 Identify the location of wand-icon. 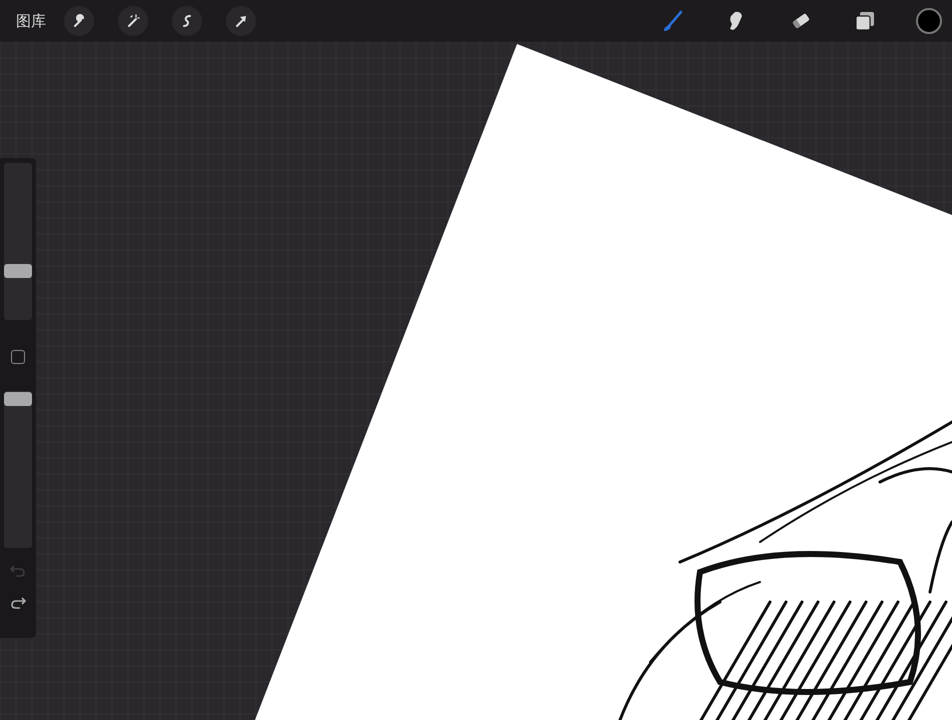
(133, 21).